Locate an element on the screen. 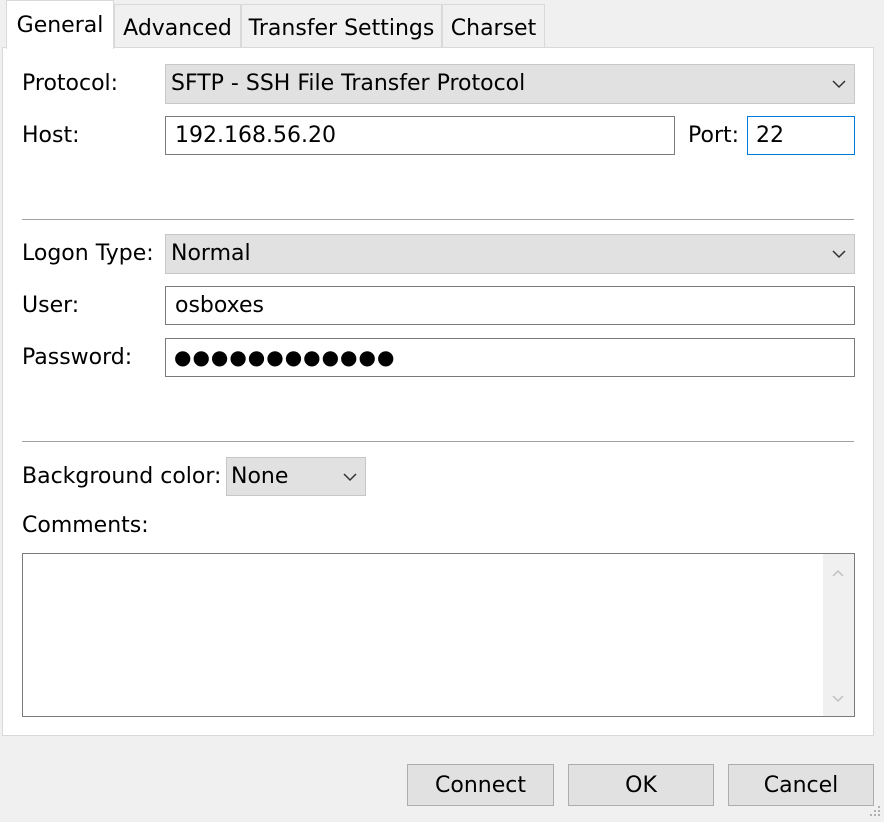  background-color-value: None is located at coordinates (260, 476).